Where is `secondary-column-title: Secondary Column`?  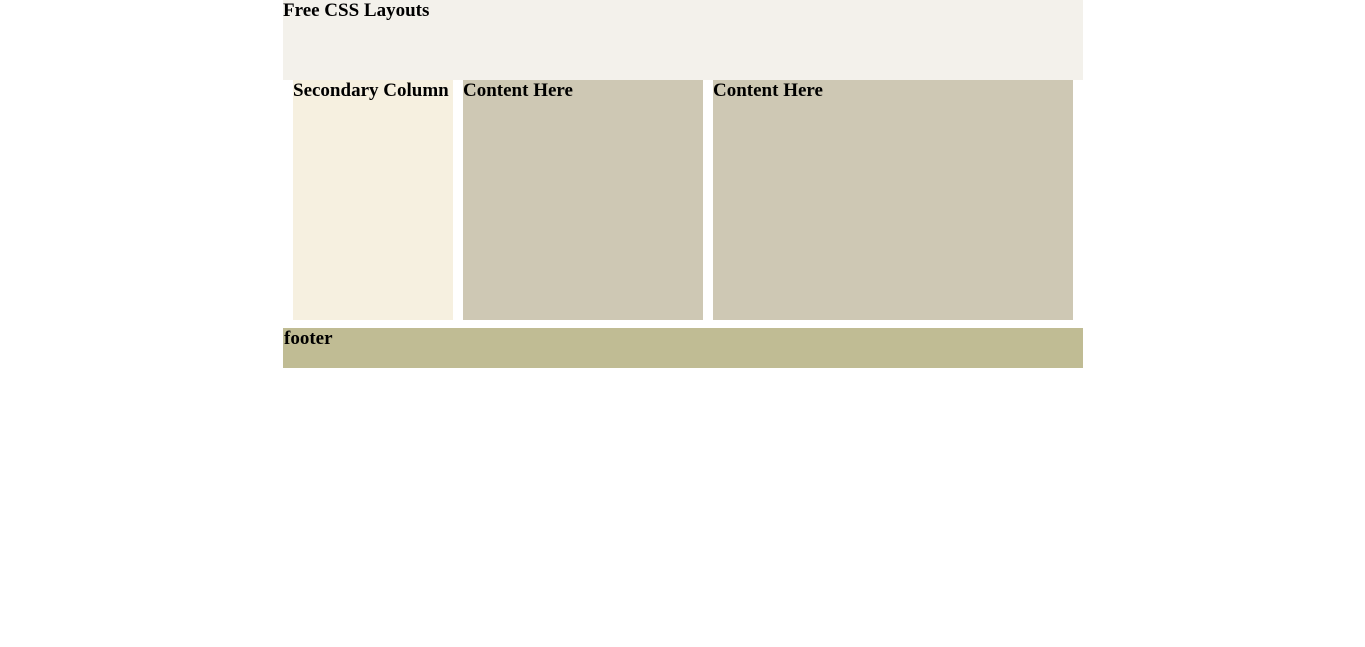 secondary-column-title: Secondary Column is located at coordinates (371, 90).